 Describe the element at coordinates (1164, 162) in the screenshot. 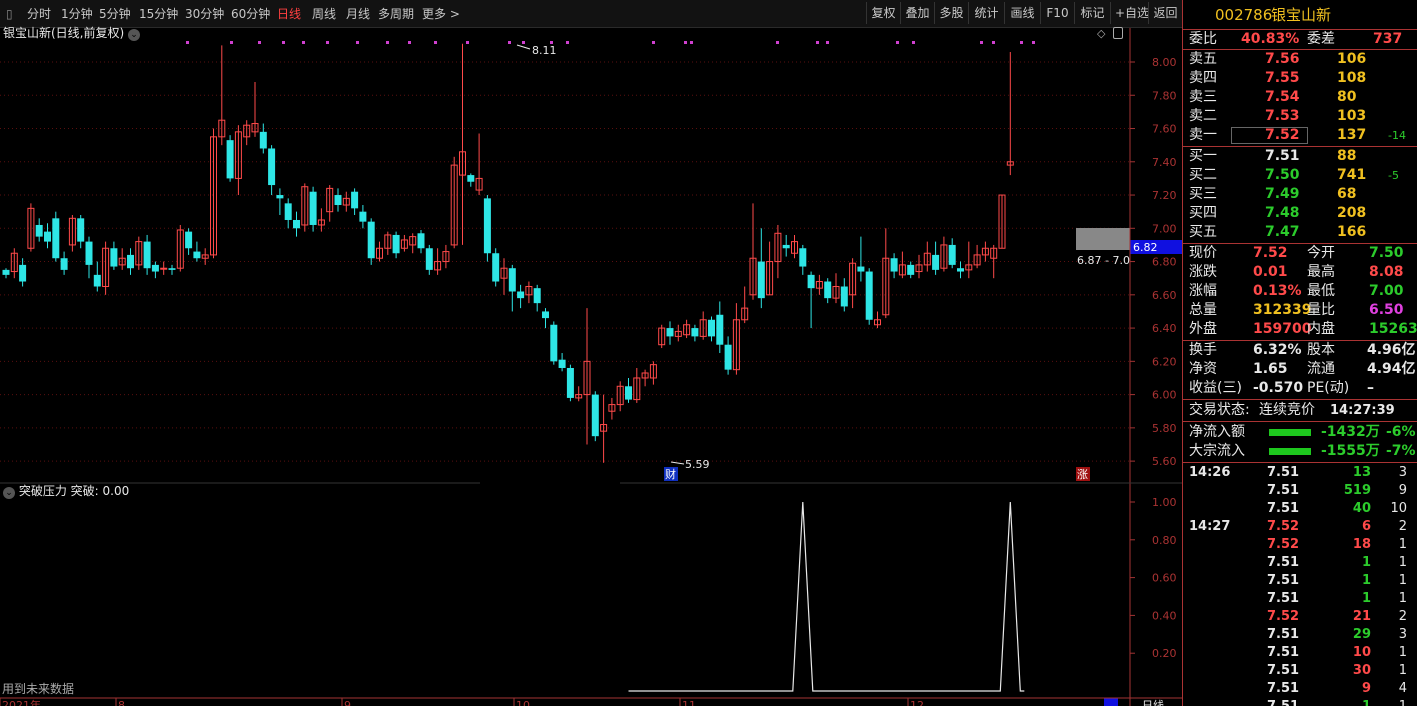

I see `y-tick-label: 7.40` at that location.